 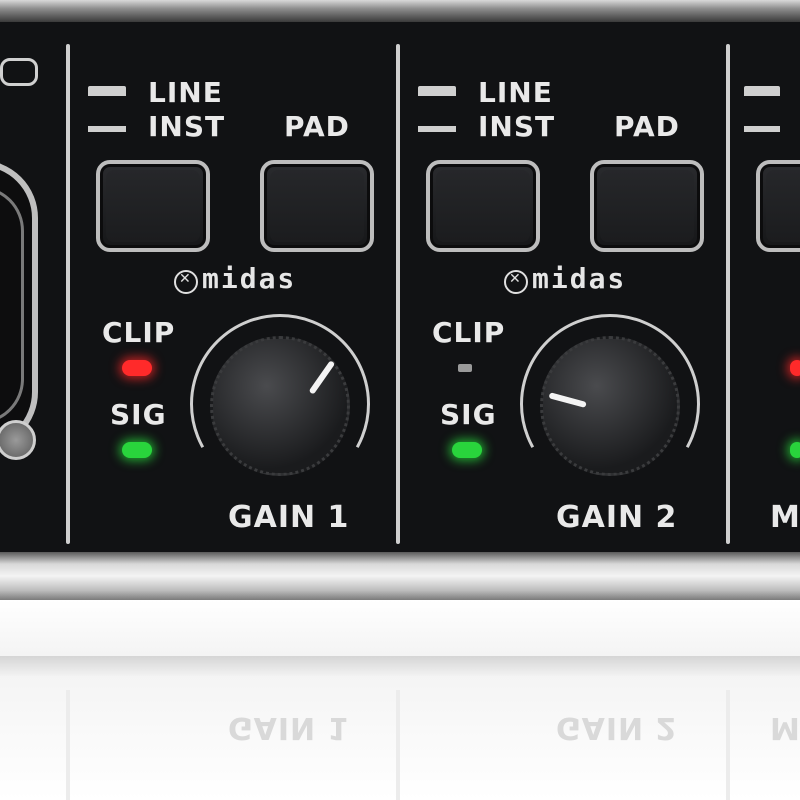 I want to click on reflected-gain-1-label: GAIN 1, so click(x=289, y=727).